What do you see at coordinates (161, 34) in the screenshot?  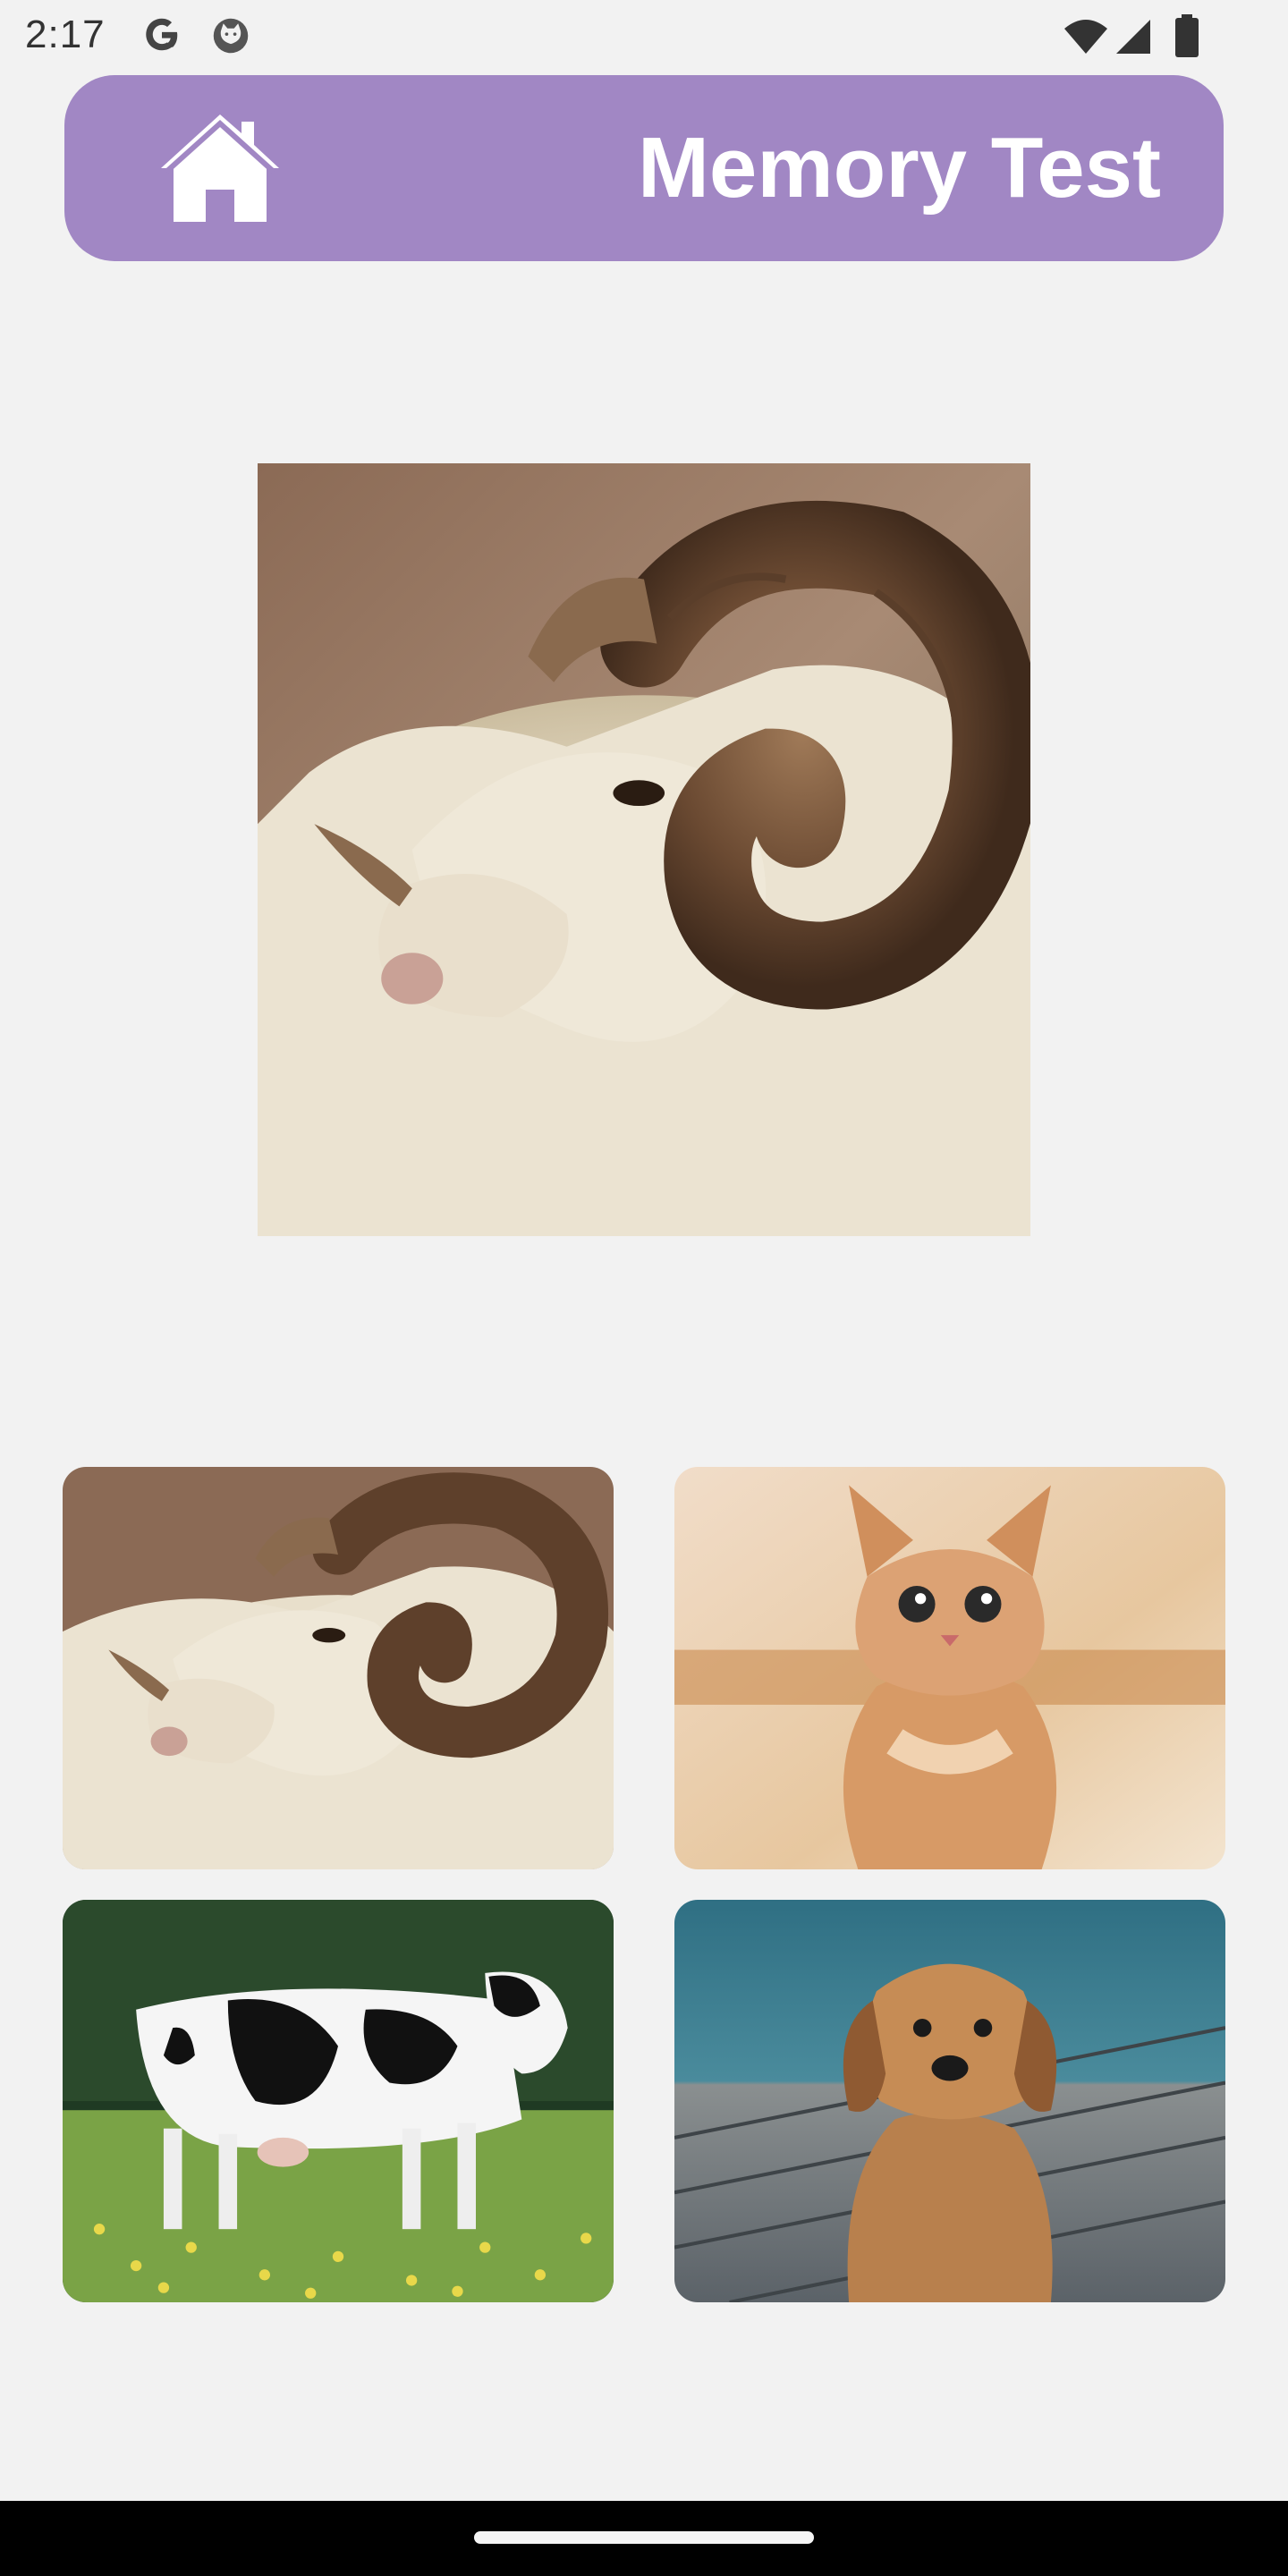 I see `google-icon` at bounding box center [161, 34].